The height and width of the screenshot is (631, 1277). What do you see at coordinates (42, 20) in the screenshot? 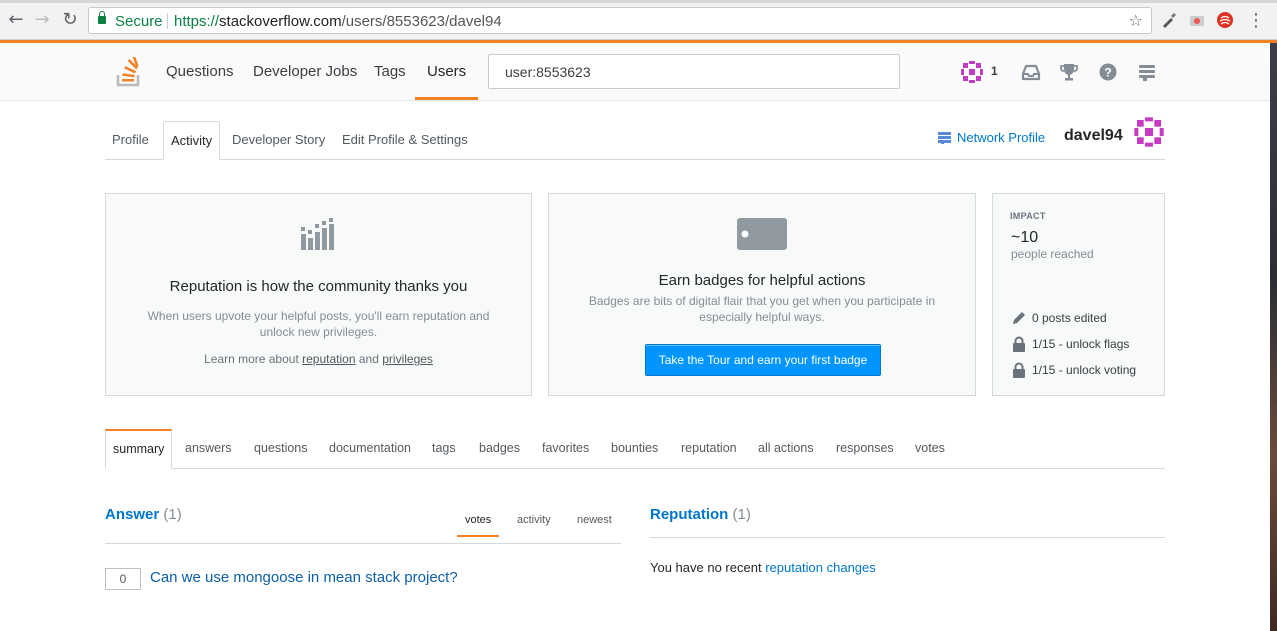
I see `forward-icon: →` at bounding box center [42, 20].